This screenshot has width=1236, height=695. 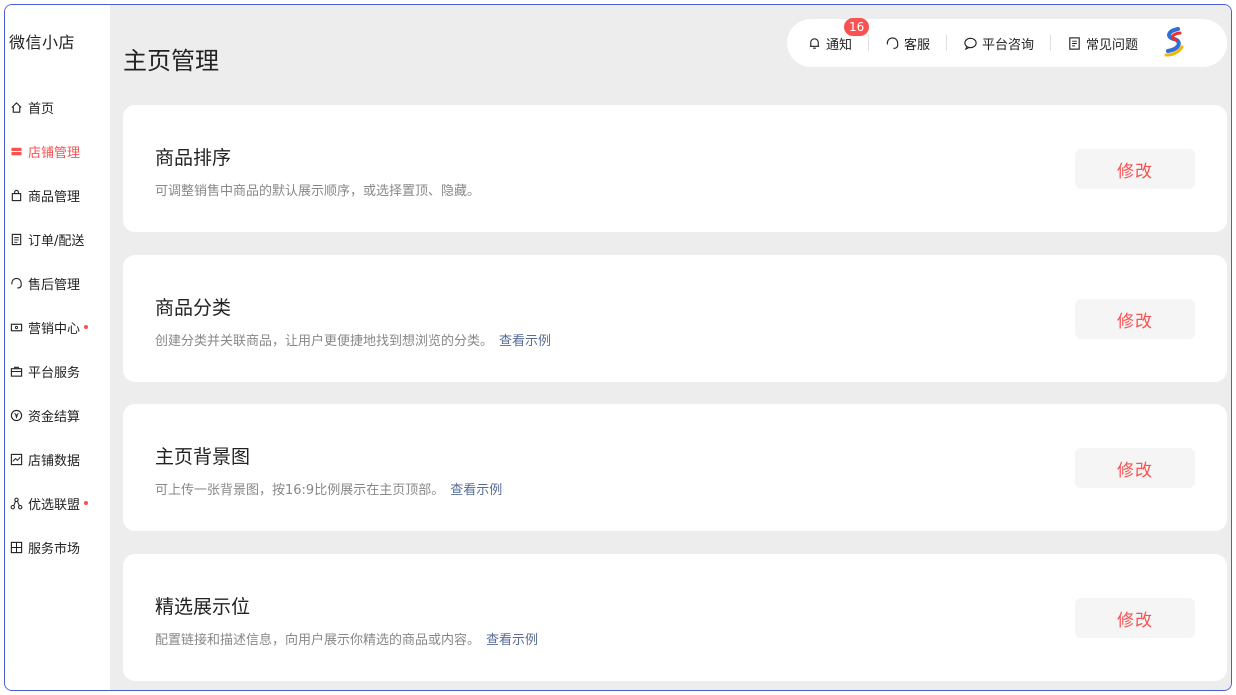 I want to click on customer-service-button: 客服, so click(x=907, y=43).